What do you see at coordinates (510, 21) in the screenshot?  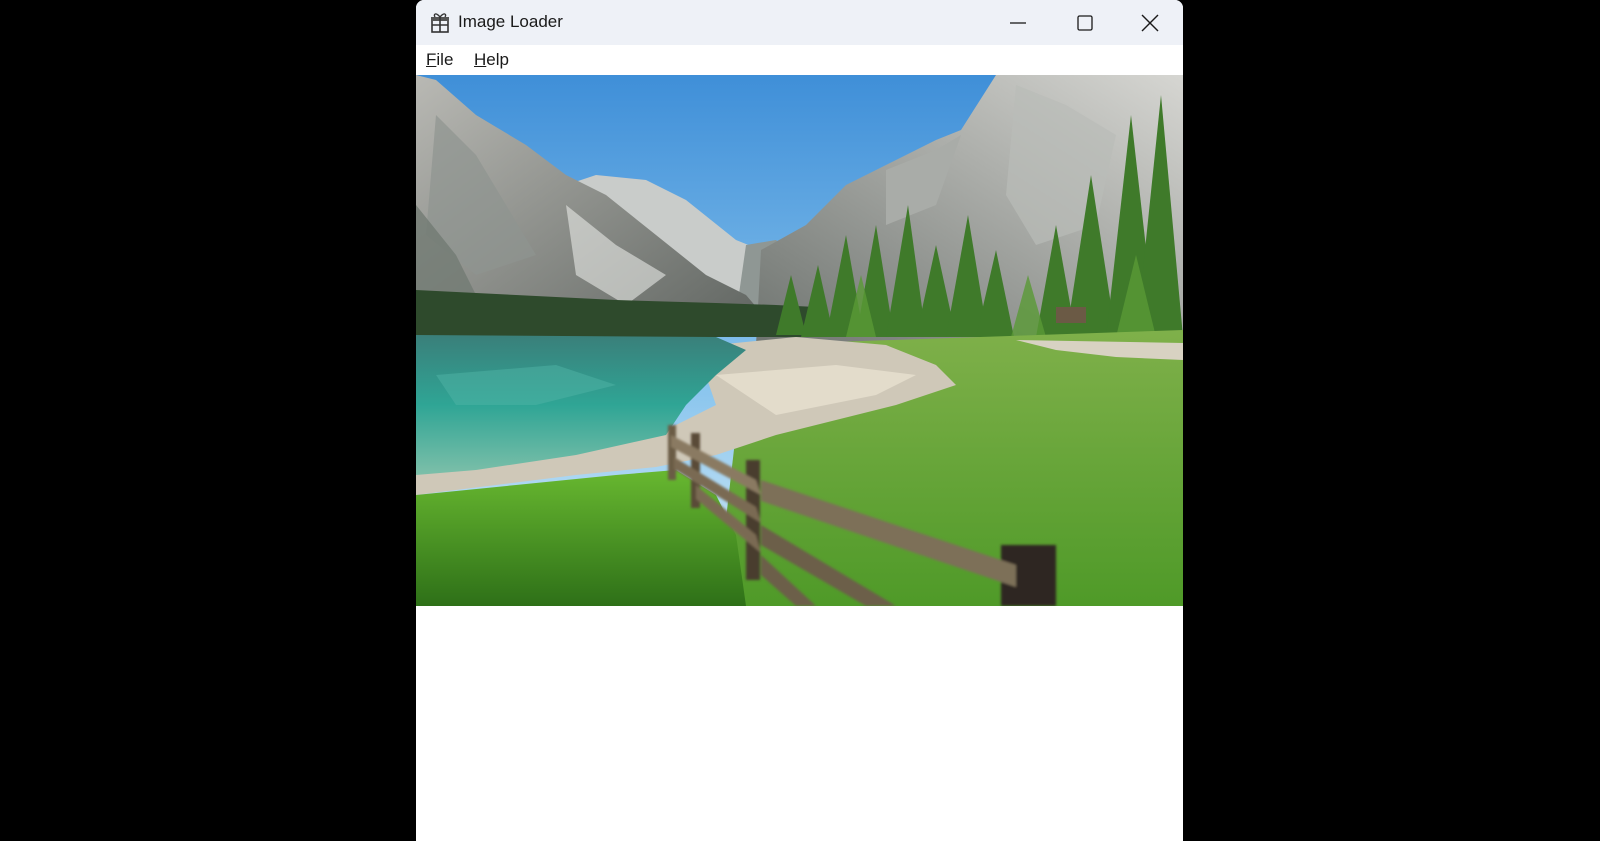 I see `window-title: Image Loader` at bounding box center [510, 21].